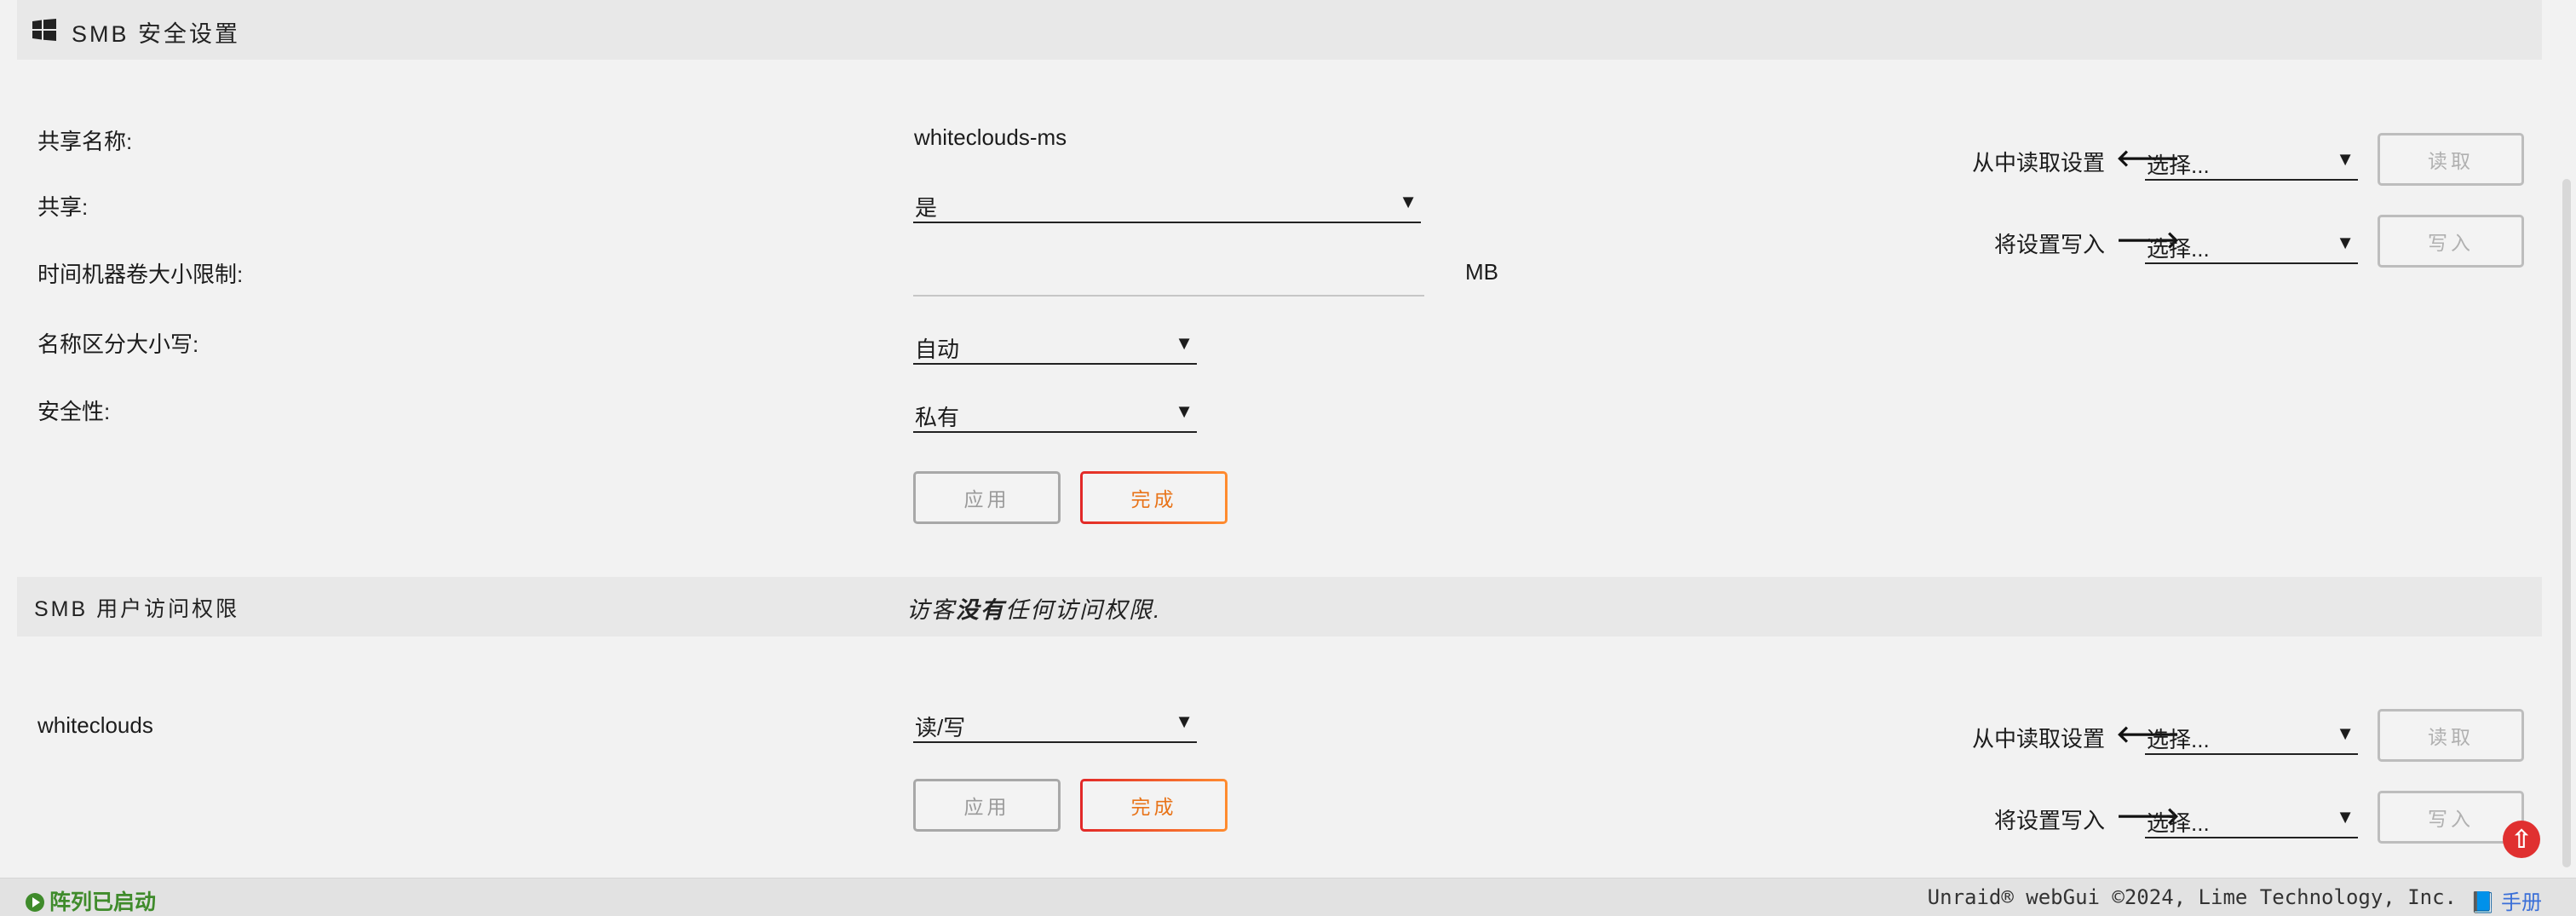 The height and width of the screenshot is (916, 2576). I want to click on security-label: 安全性:, so click(74, 411).